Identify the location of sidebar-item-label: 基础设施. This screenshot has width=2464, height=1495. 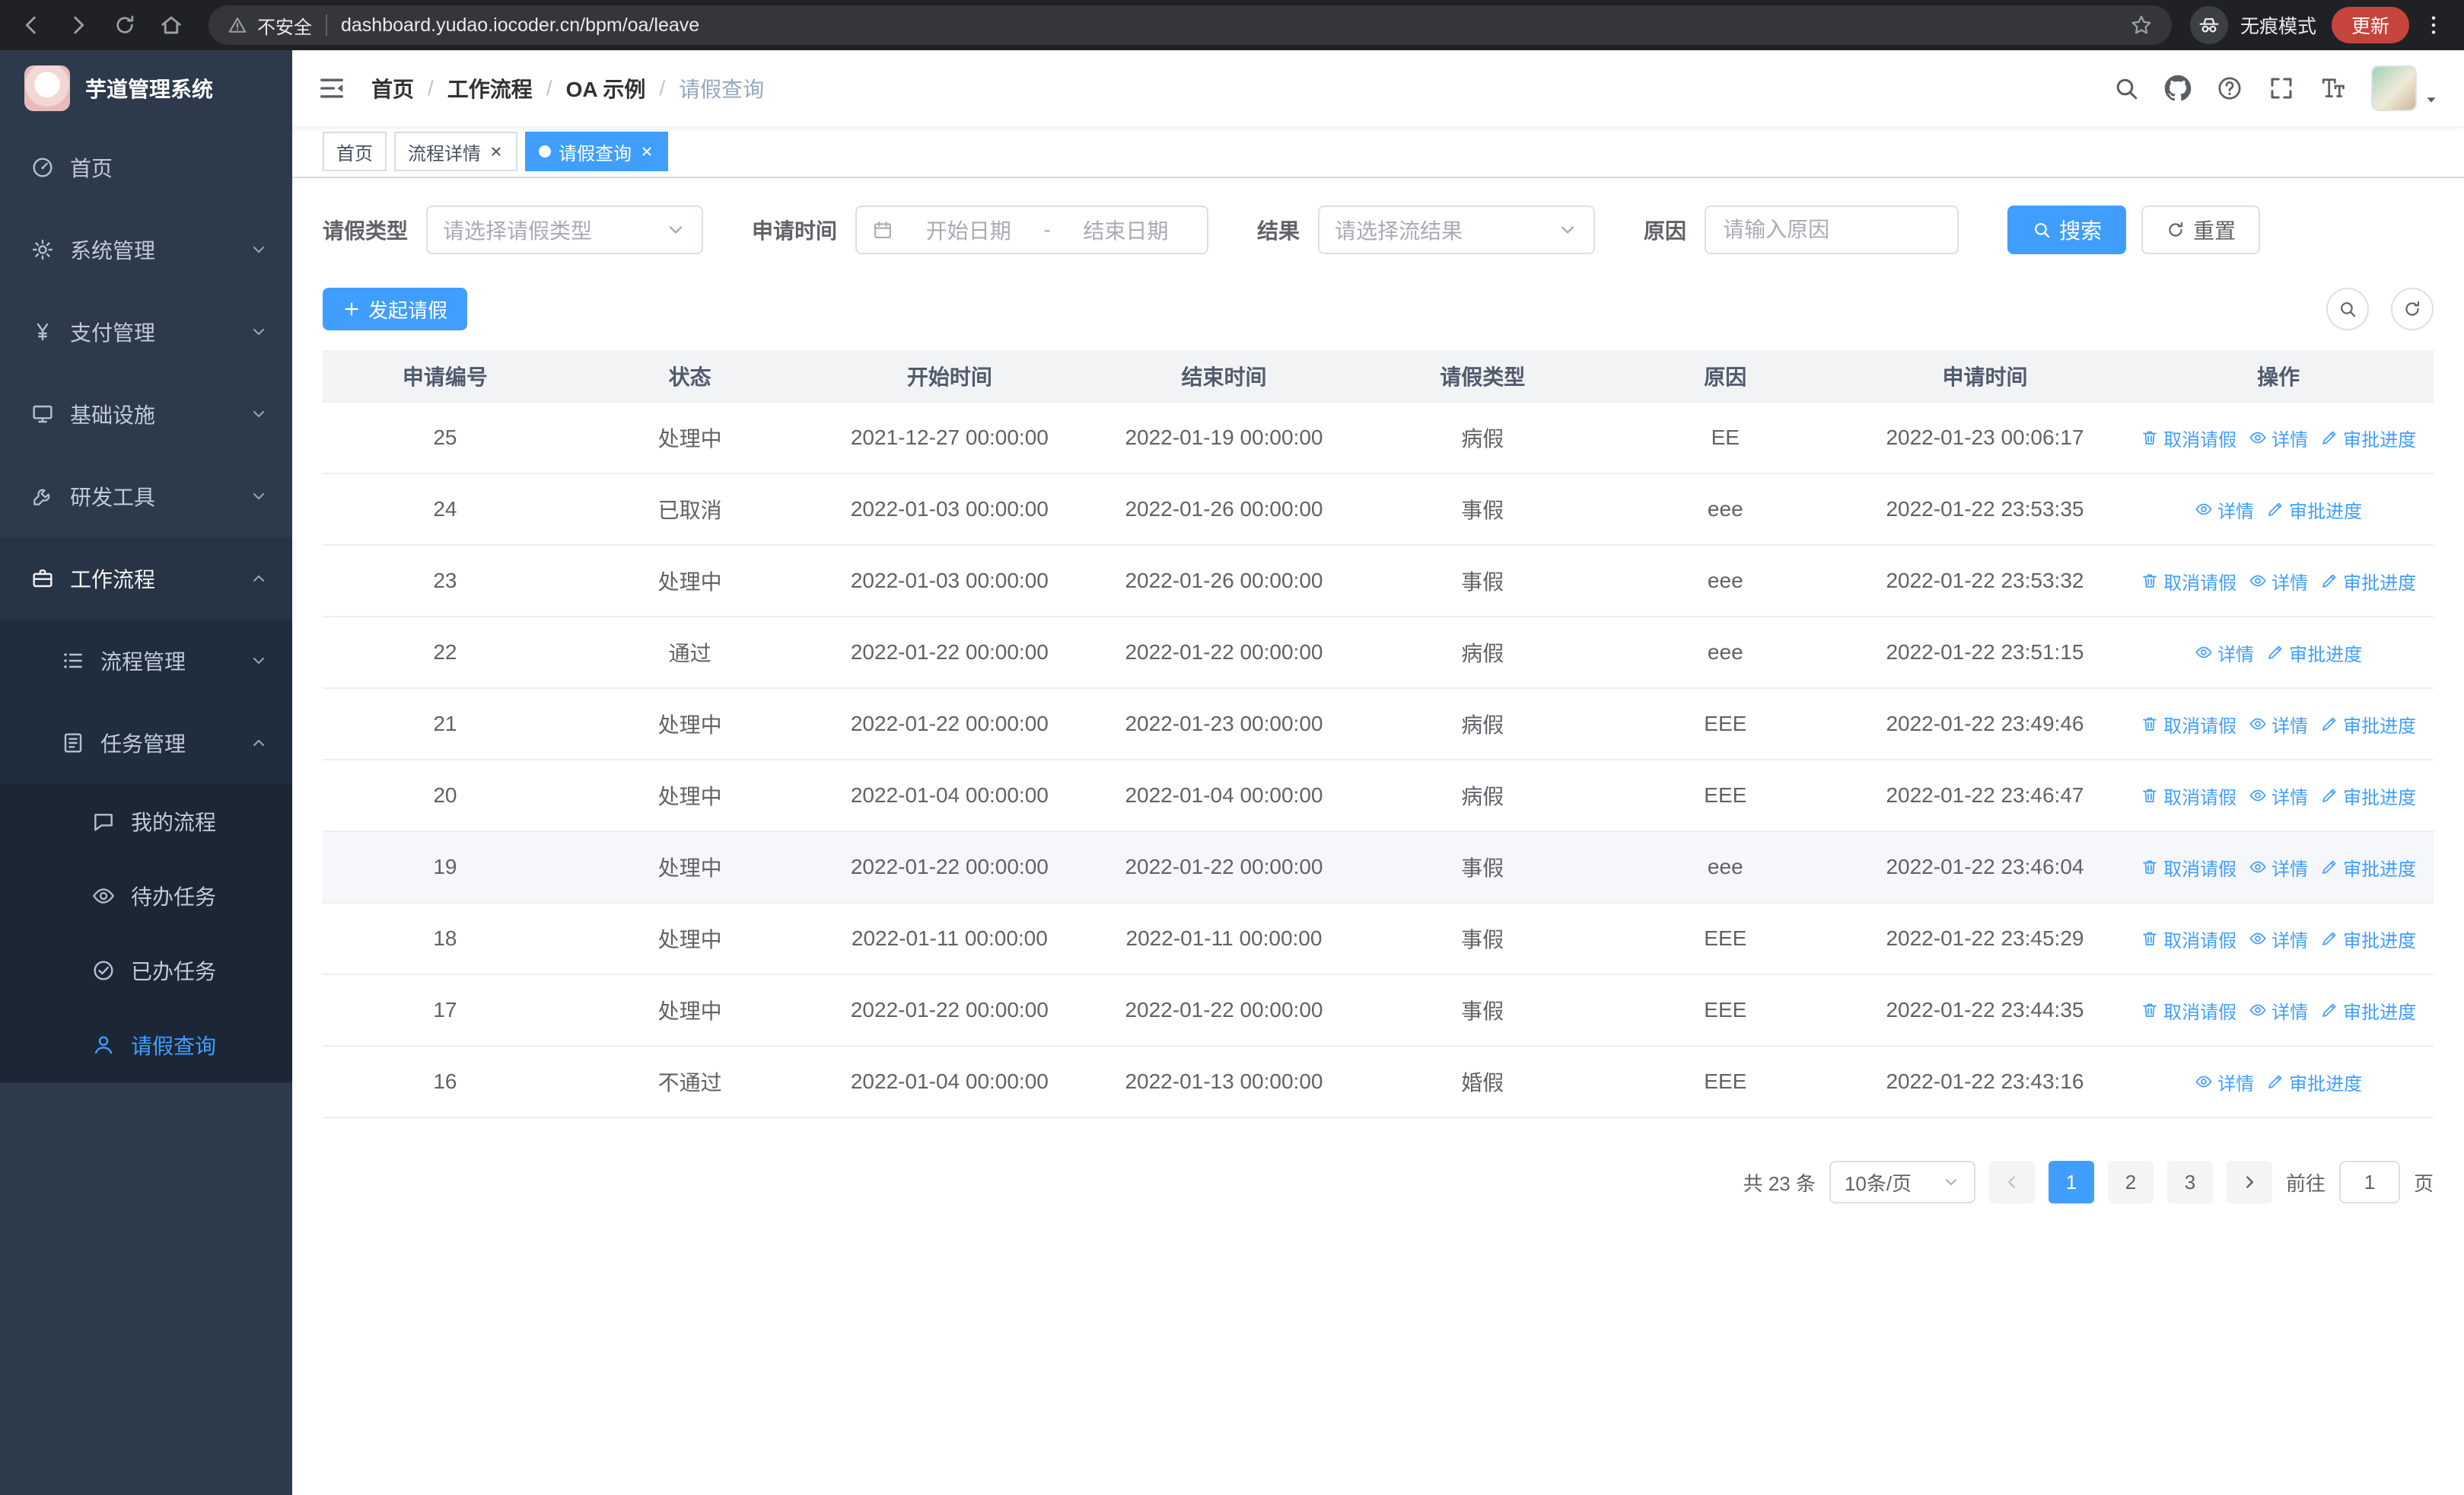
(113, 415).